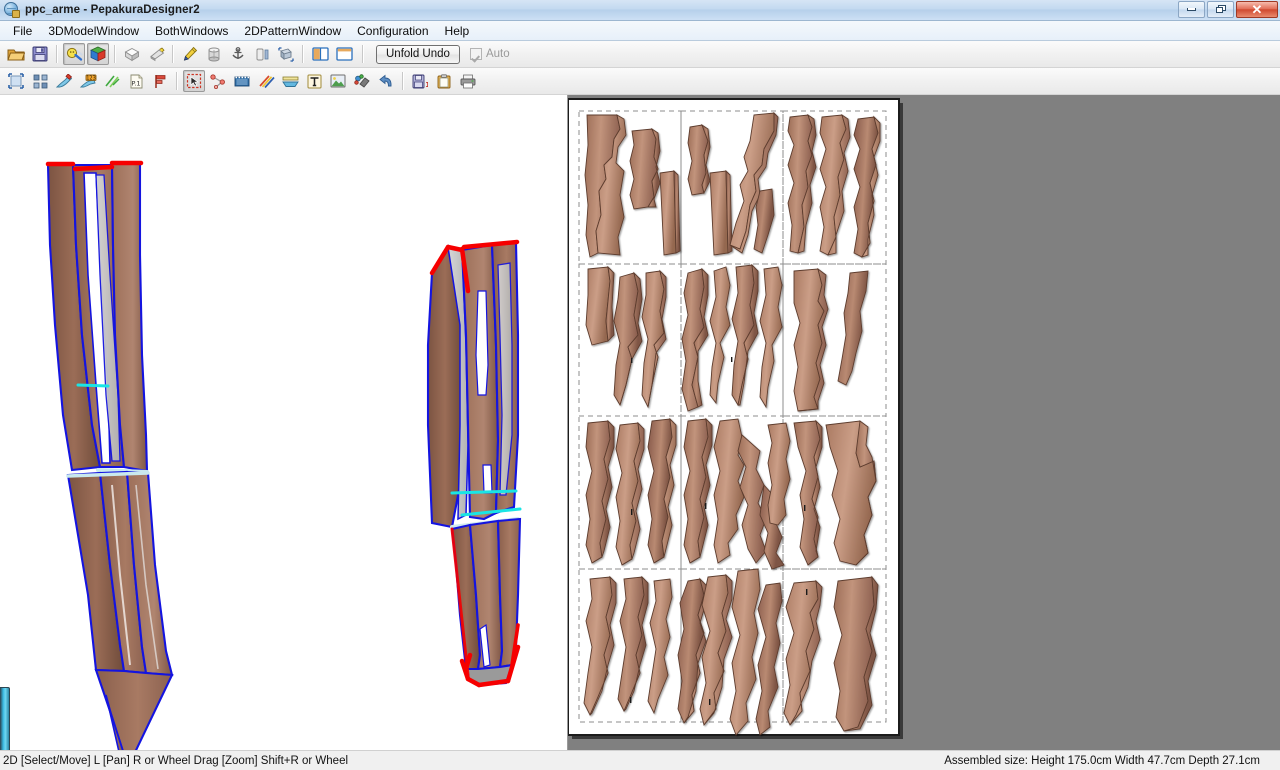 The image size is (1280, 770). I want to click on anchor-join-icon, so click(238, 54).